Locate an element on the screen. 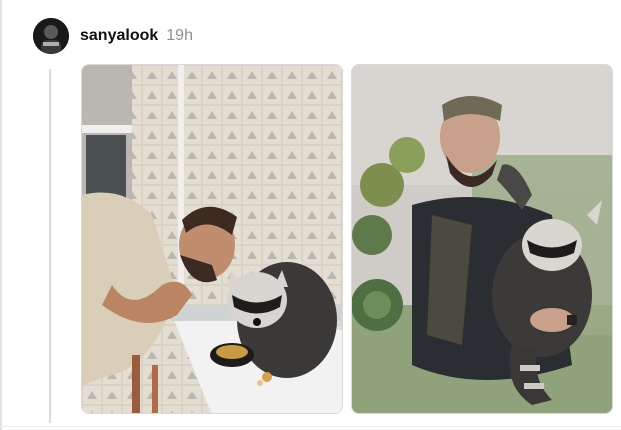  bottom-divider is located at coordinates (310, 426).